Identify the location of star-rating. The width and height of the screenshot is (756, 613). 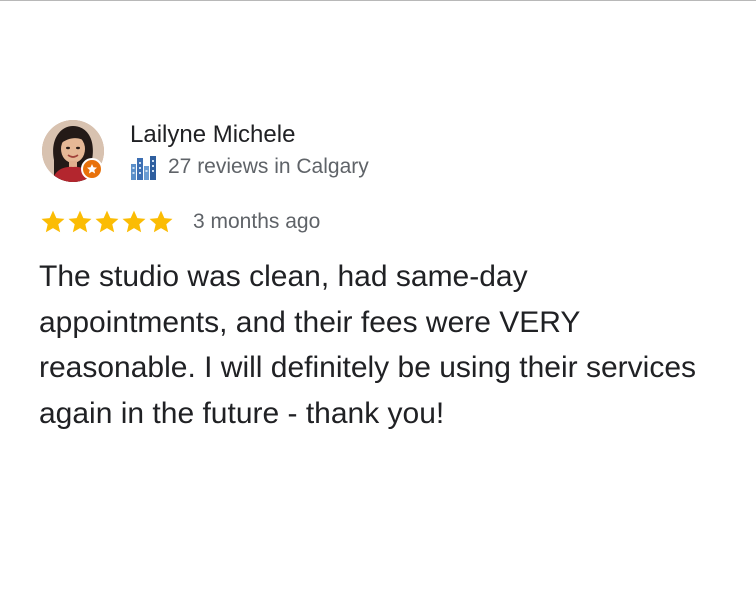
(107, 222).